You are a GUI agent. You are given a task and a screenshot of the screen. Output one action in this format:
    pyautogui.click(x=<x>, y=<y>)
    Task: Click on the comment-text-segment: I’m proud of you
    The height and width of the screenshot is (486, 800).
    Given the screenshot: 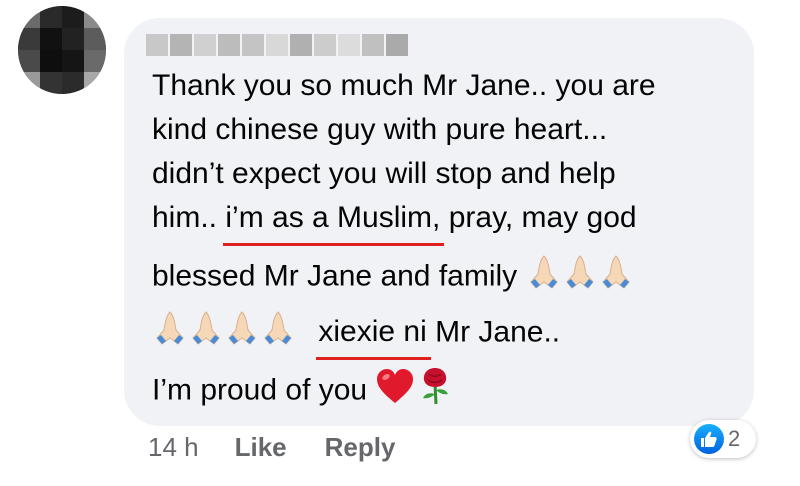 What is the action you would take?
    pyautogui.click(x=260, y=390)
    